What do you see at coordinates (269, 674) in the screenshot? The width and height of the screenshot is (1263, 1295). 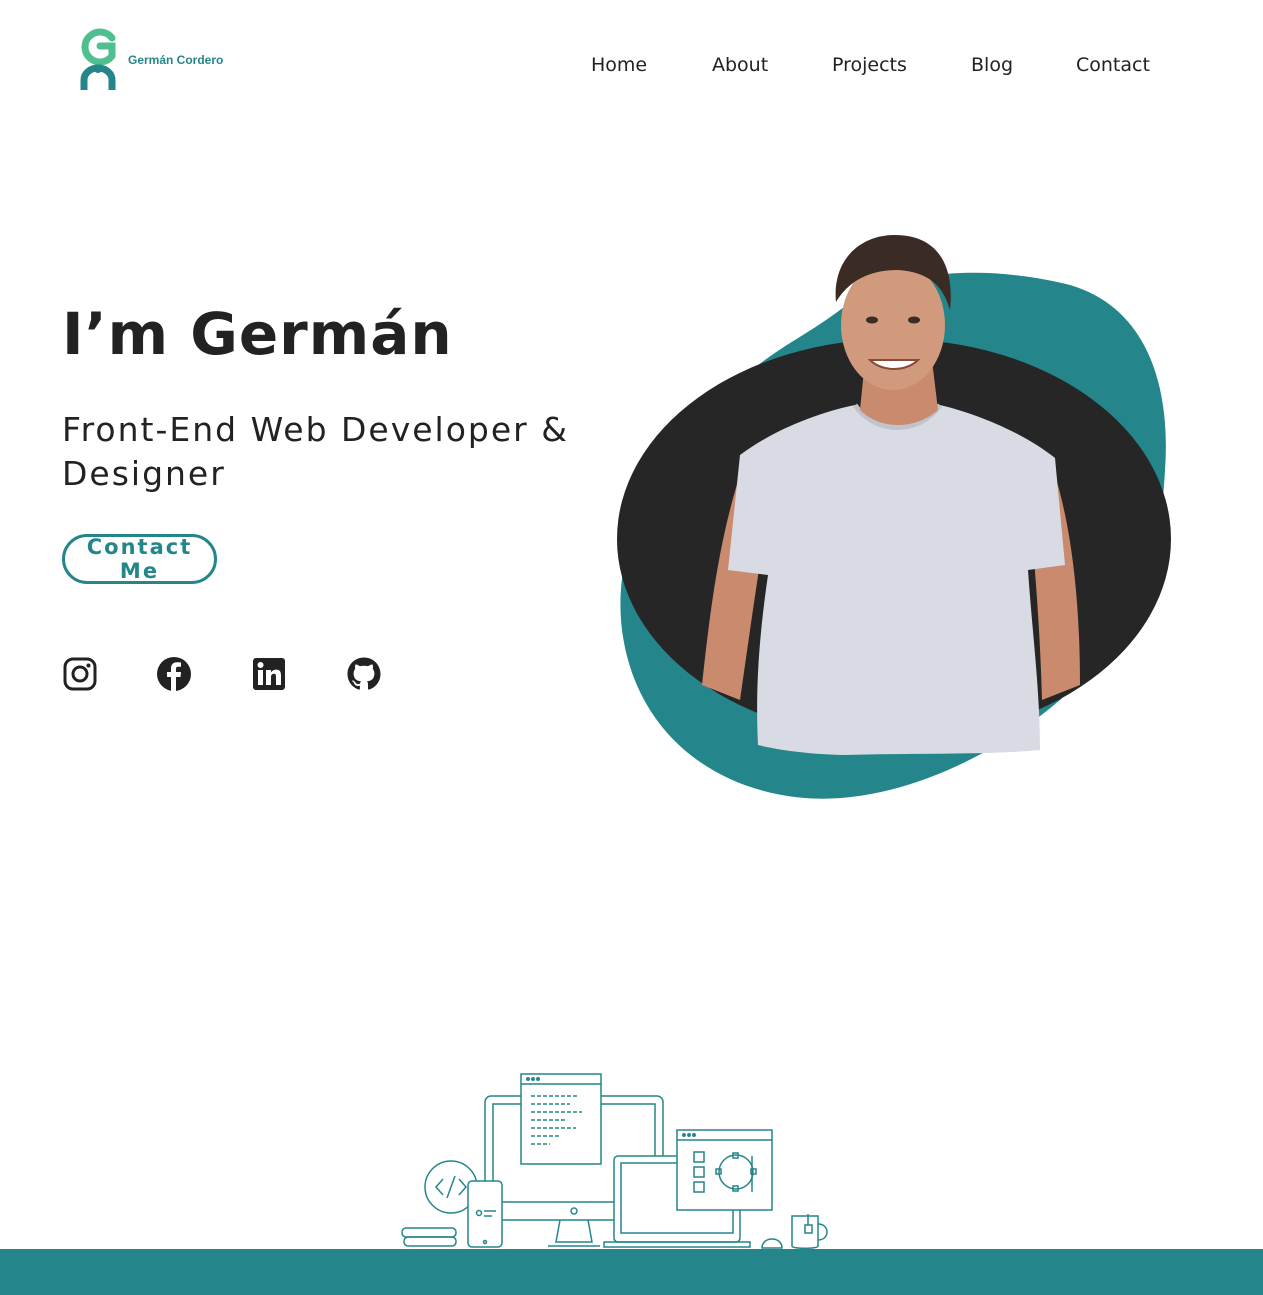 I see `linkedin-icon` at bounding box center [269, 674].